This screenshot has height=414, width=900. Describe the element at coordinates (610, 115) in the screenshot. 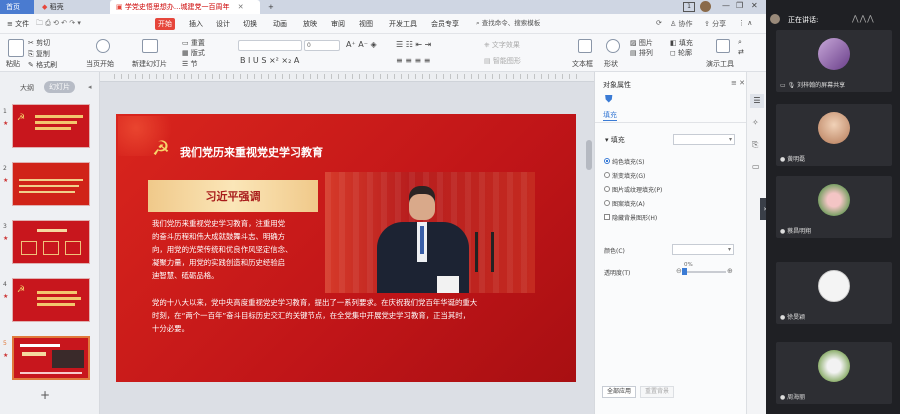

I see `fill-tab: 填充` at that location.